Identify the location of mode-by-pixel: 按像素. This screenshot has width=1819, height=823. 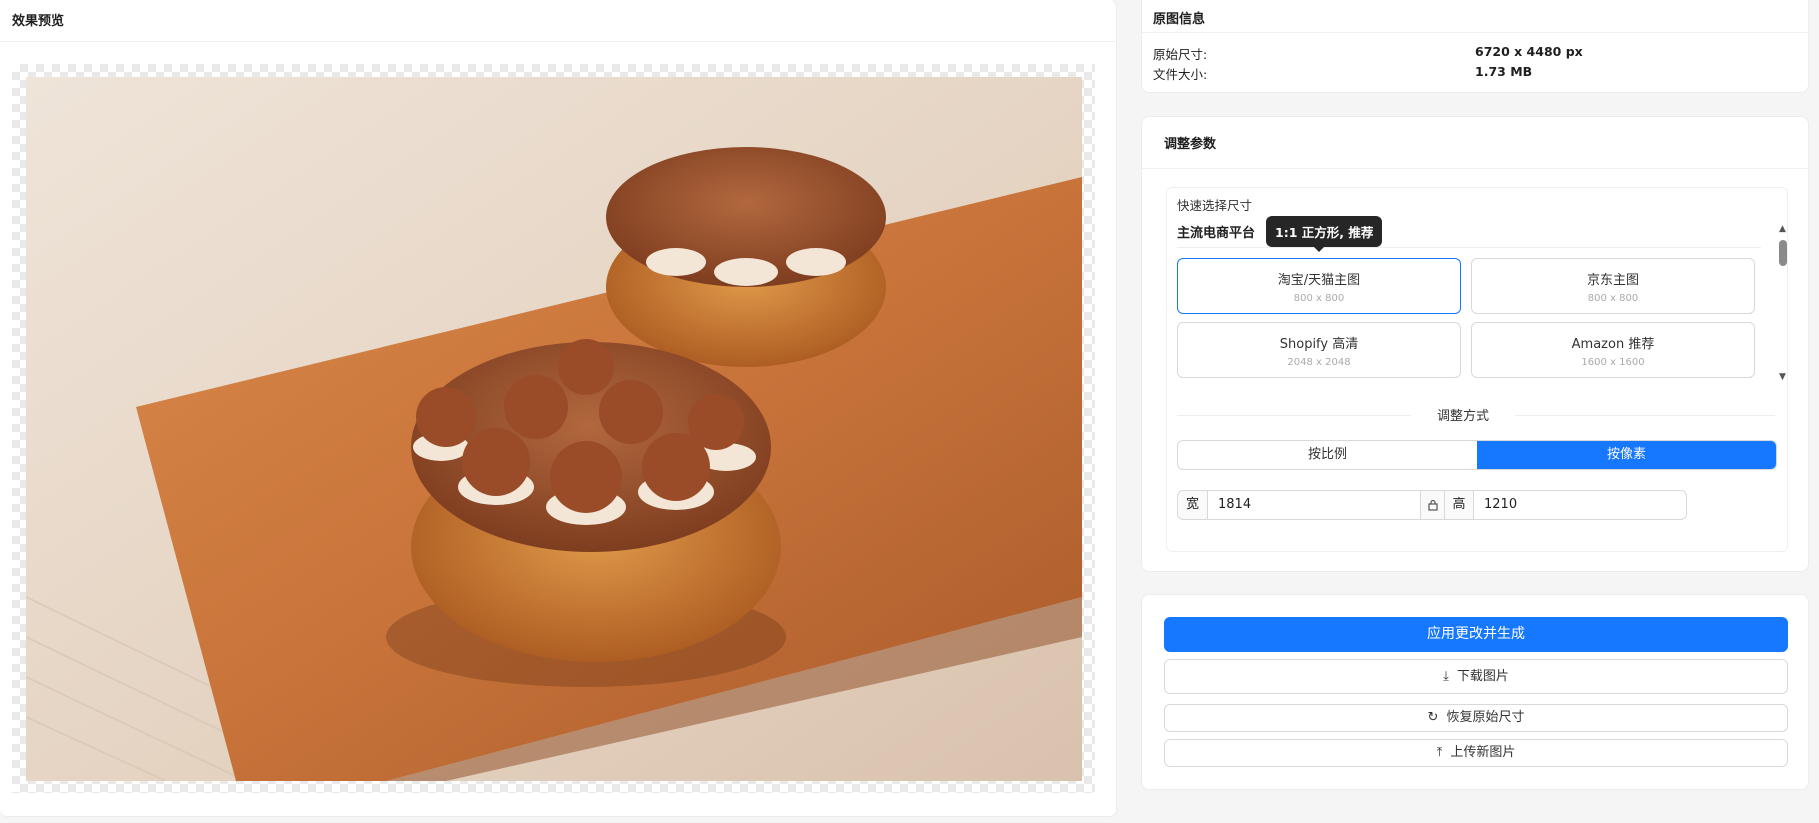
(1626, 455).